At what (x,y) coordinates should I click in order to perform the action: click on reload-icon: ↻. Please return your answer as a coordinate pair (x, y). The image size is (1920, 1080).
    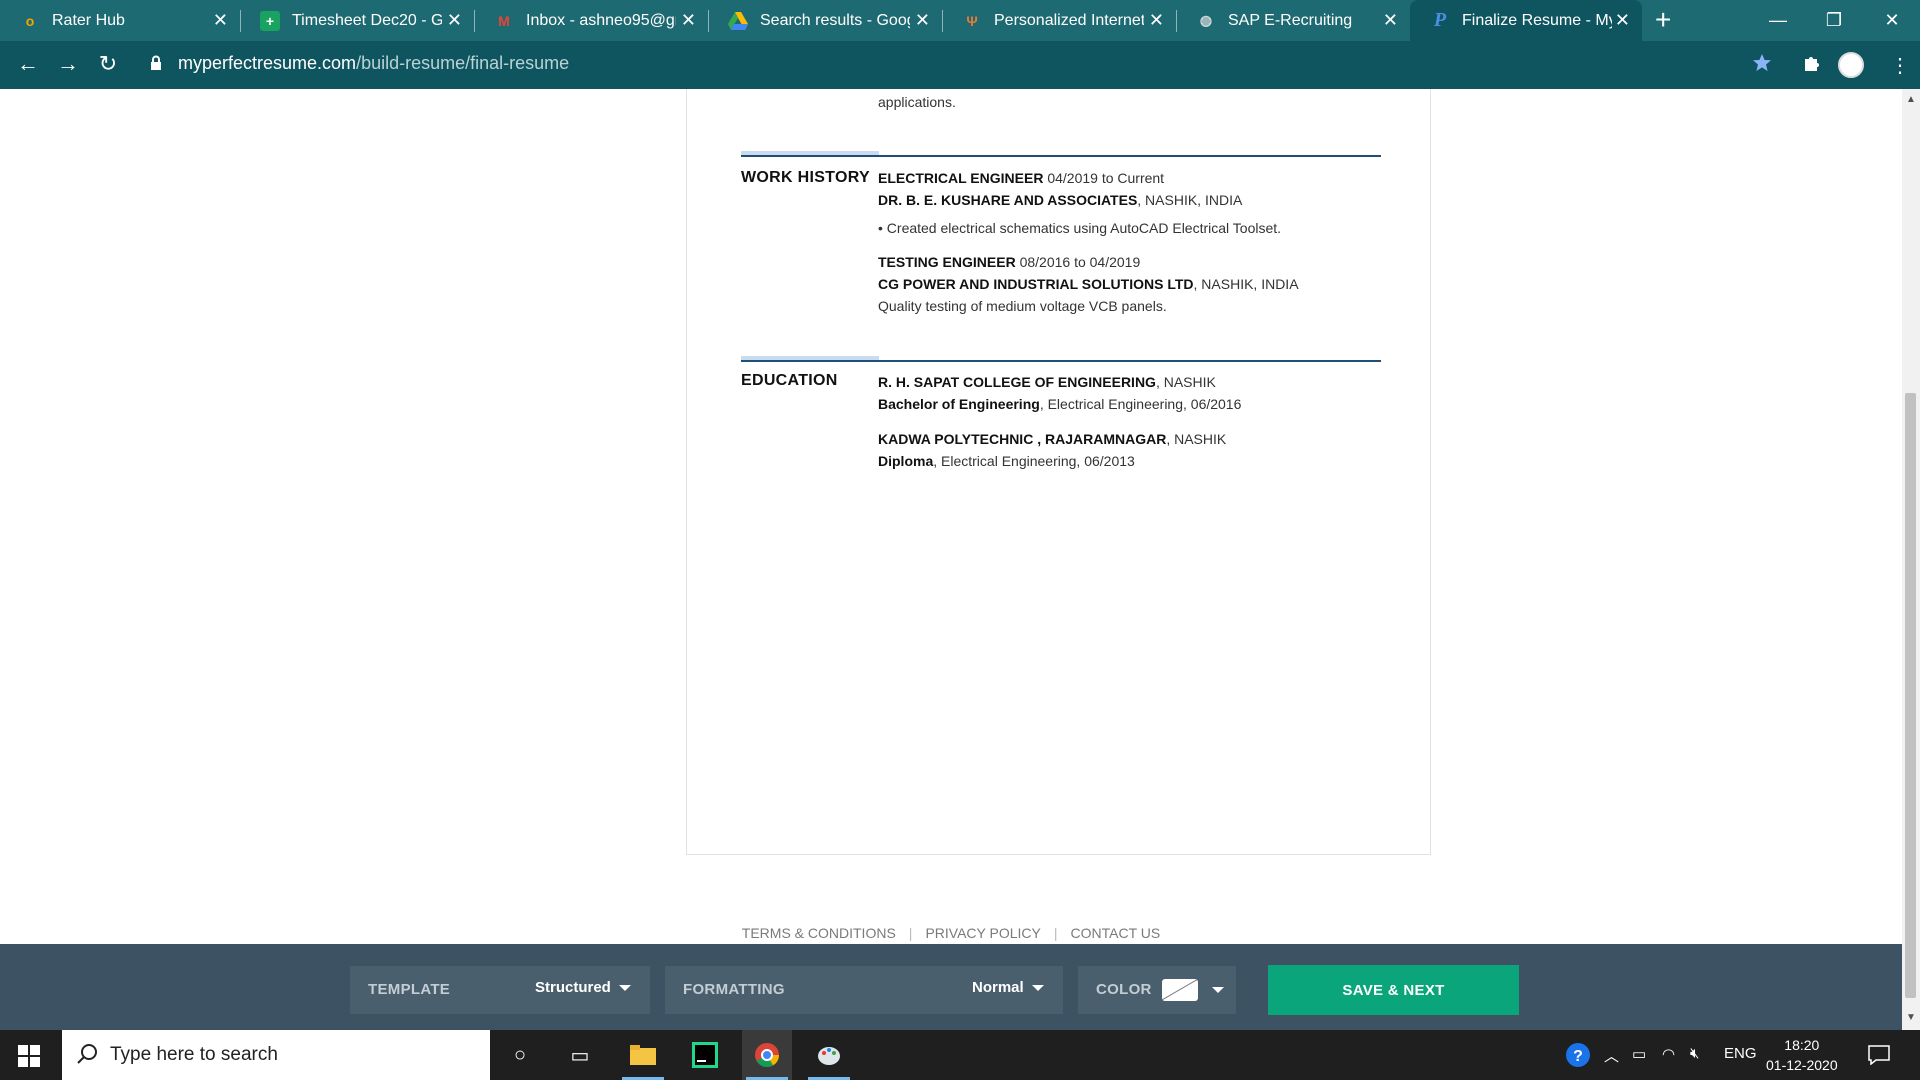
    Looking at the image, I should click on (108, 64).